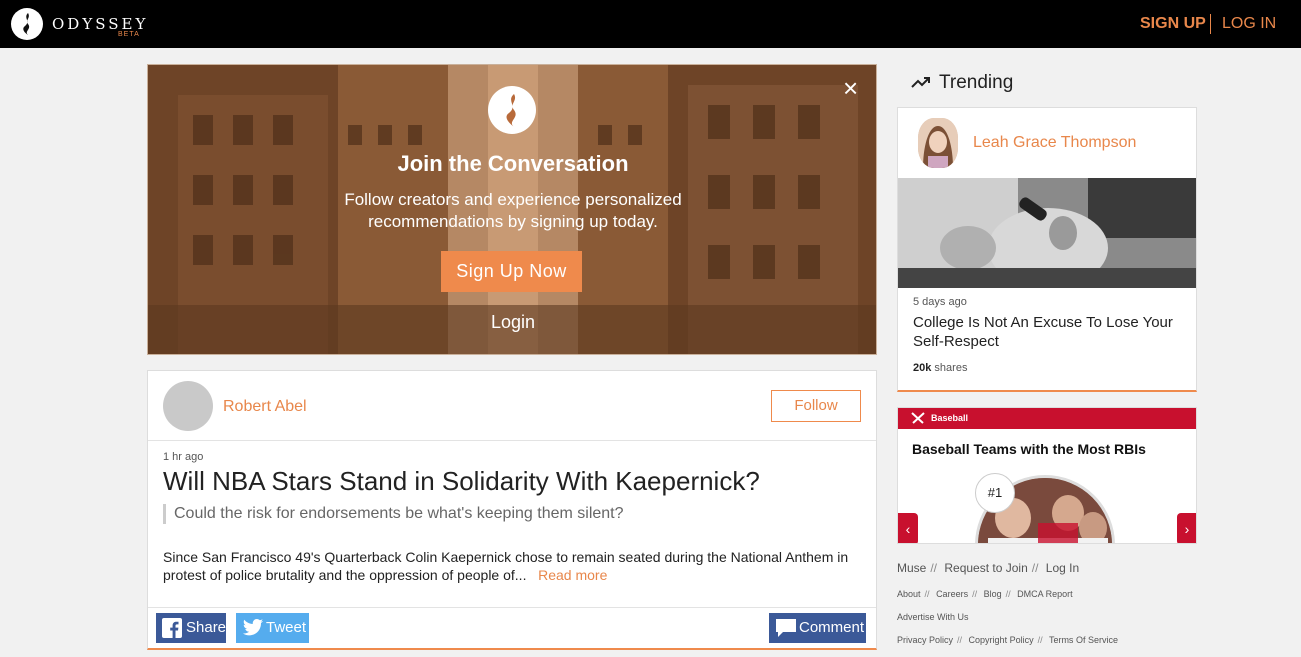  I want to click on join-title: Join the Conversation, so click(513, 163).